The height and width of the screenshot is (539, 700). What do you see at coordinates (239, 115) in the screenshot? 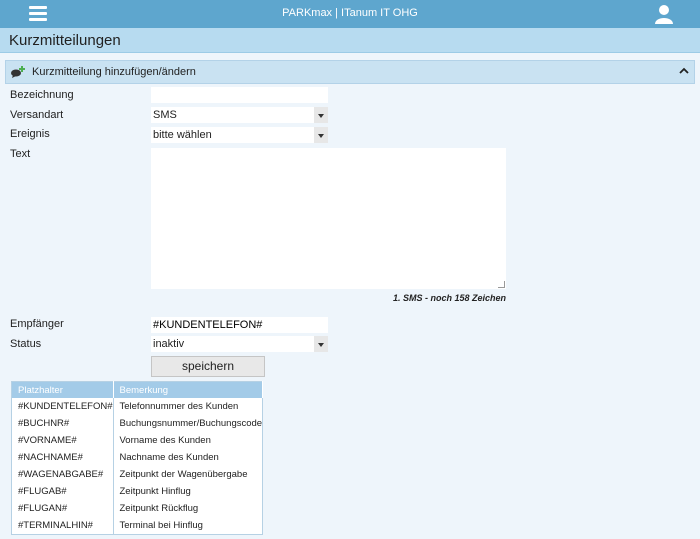
I see `versandart-select: SMS` at bounding box center [239, 115].